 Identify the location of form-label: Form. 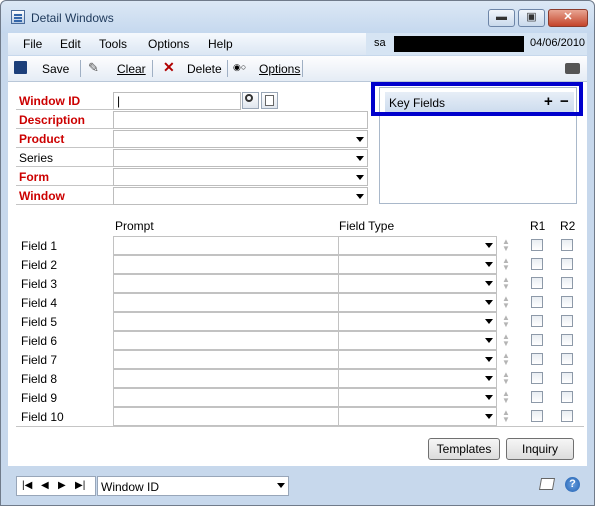
(34, 177).